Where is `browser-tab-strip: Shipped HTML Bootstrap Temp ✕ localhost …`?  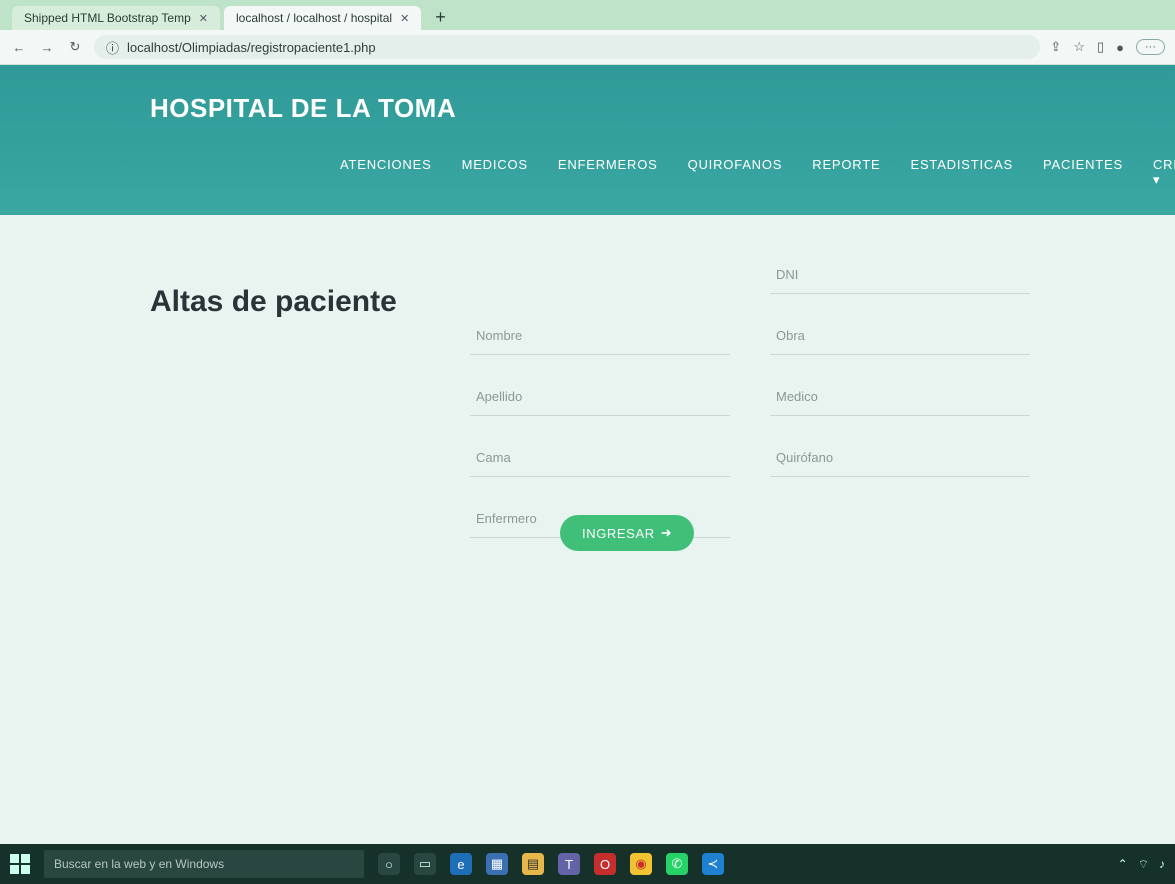
browser-tab-strip: Shipped HTML Bootstrap Temp ✕ localhost … is located at coordinates (587, 15).